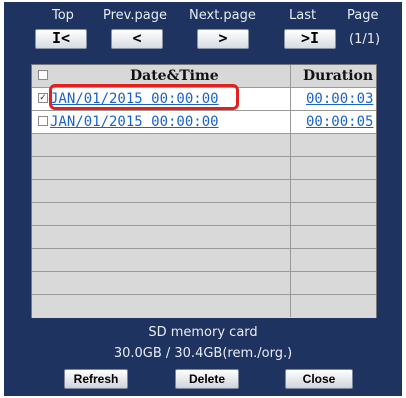  I want to click on row-checkbox, so click(43, 121).